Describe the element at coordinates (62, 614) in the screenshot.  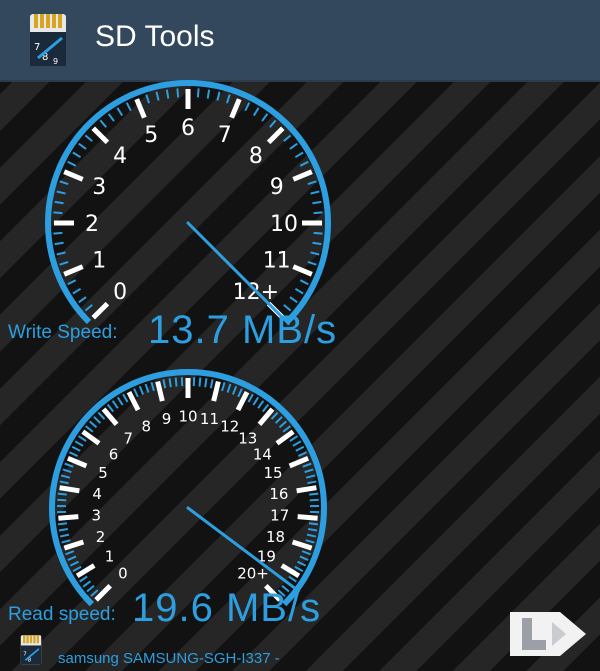
I see `read-speed-label: Read speed:` at that location.